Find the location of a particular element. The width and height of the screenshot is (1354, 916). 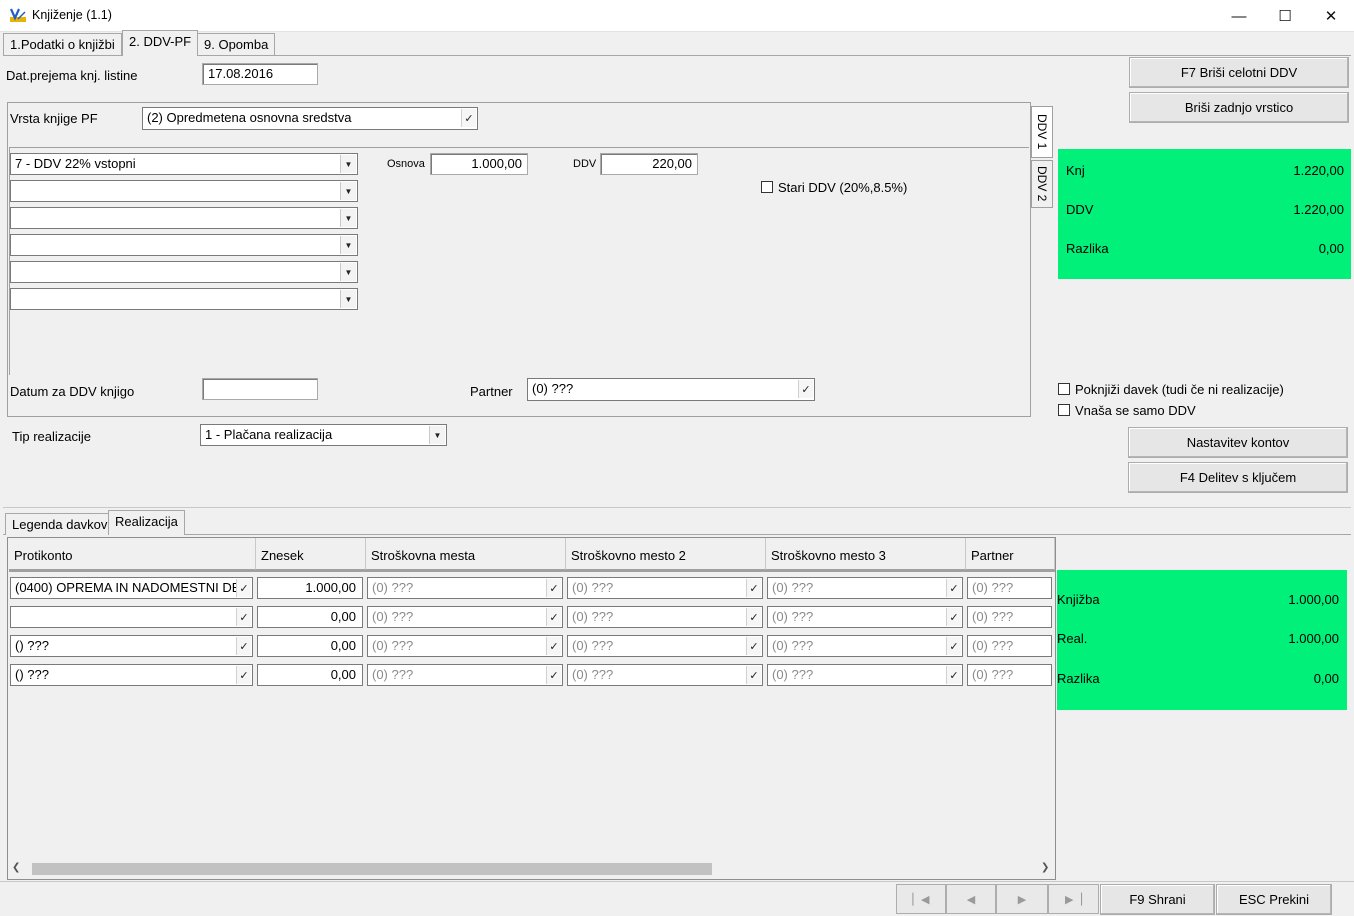

scrollbar-thumb is located at coordinates (372, 869).